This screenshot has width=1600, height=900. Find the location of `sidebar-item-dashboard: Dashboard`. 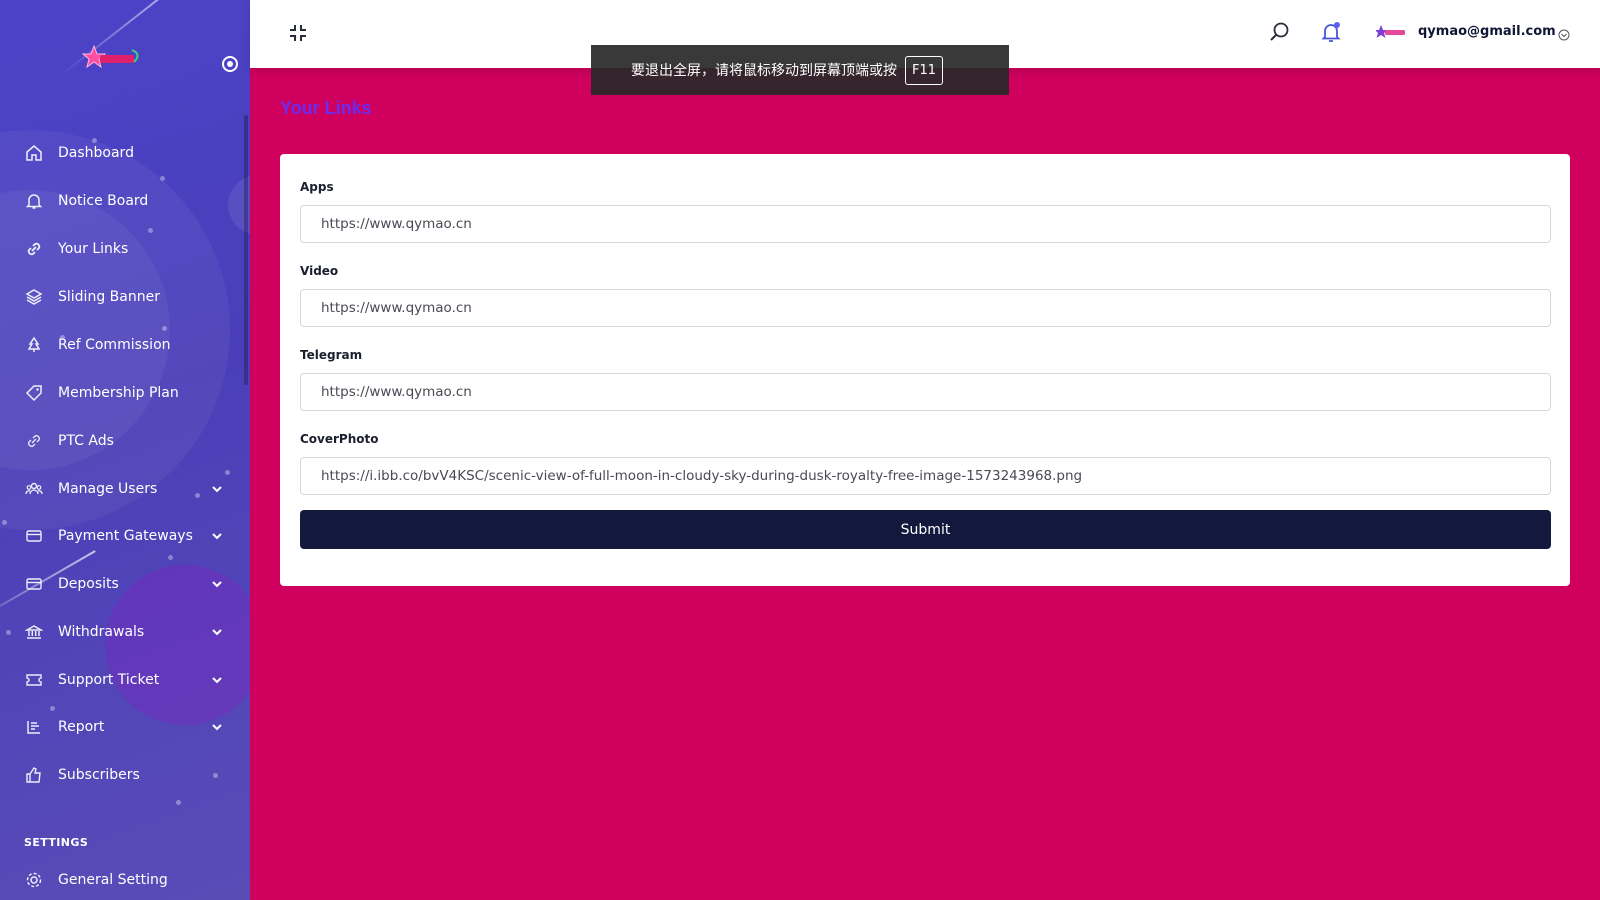

sidebar-item-dashboard: Dashboard is located at coordinates (122, 153).